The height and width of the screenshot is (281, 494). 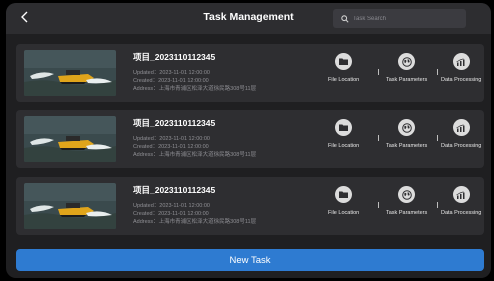 I want to click on search-input, so click(x=403, y=18).